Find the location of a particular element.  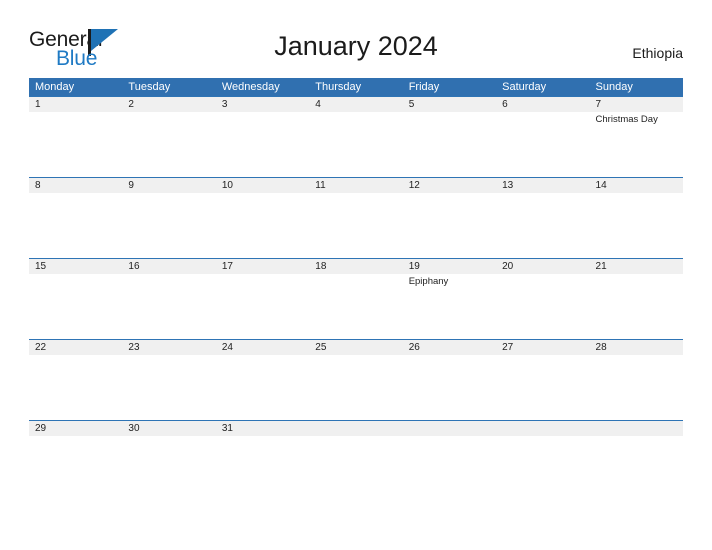

day-number: 22 is located at coordinates (75, 347).